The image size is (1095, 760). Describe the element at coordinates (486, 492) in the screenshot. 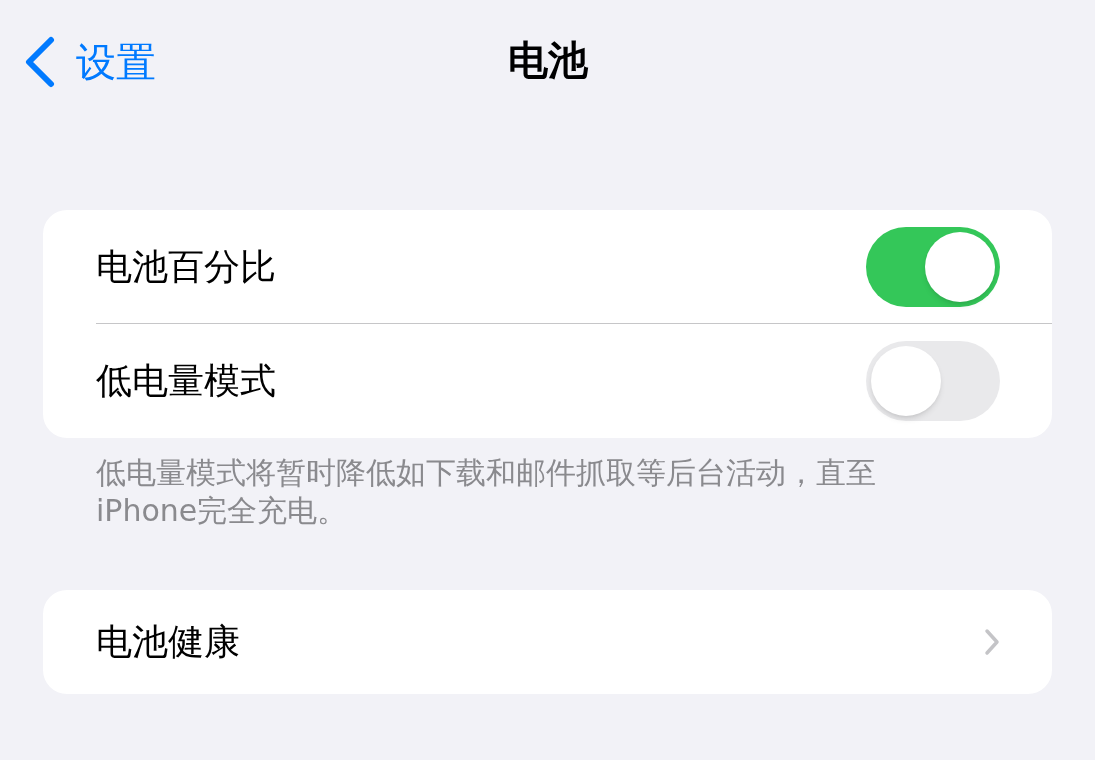

I see `footer-note: 低电量模式将暂时降低如下载和邮件抓取等后台活动，直至iPhone完全充电。` at that location.